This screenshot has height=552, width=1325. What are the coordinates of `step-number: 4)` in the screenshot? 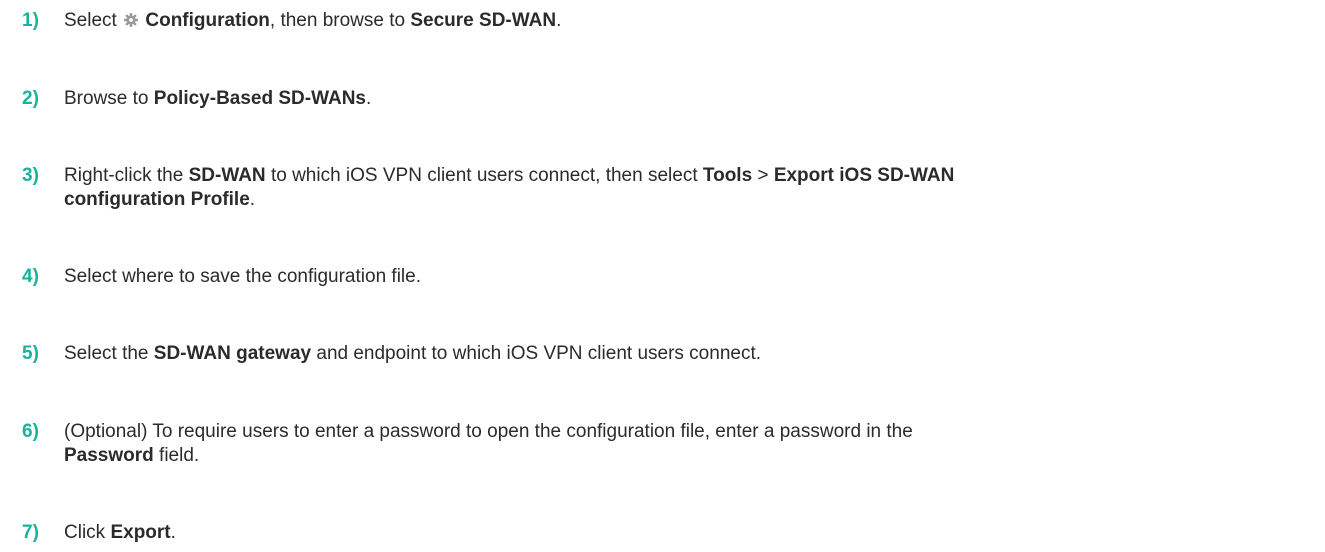 It's located at (30, 276).